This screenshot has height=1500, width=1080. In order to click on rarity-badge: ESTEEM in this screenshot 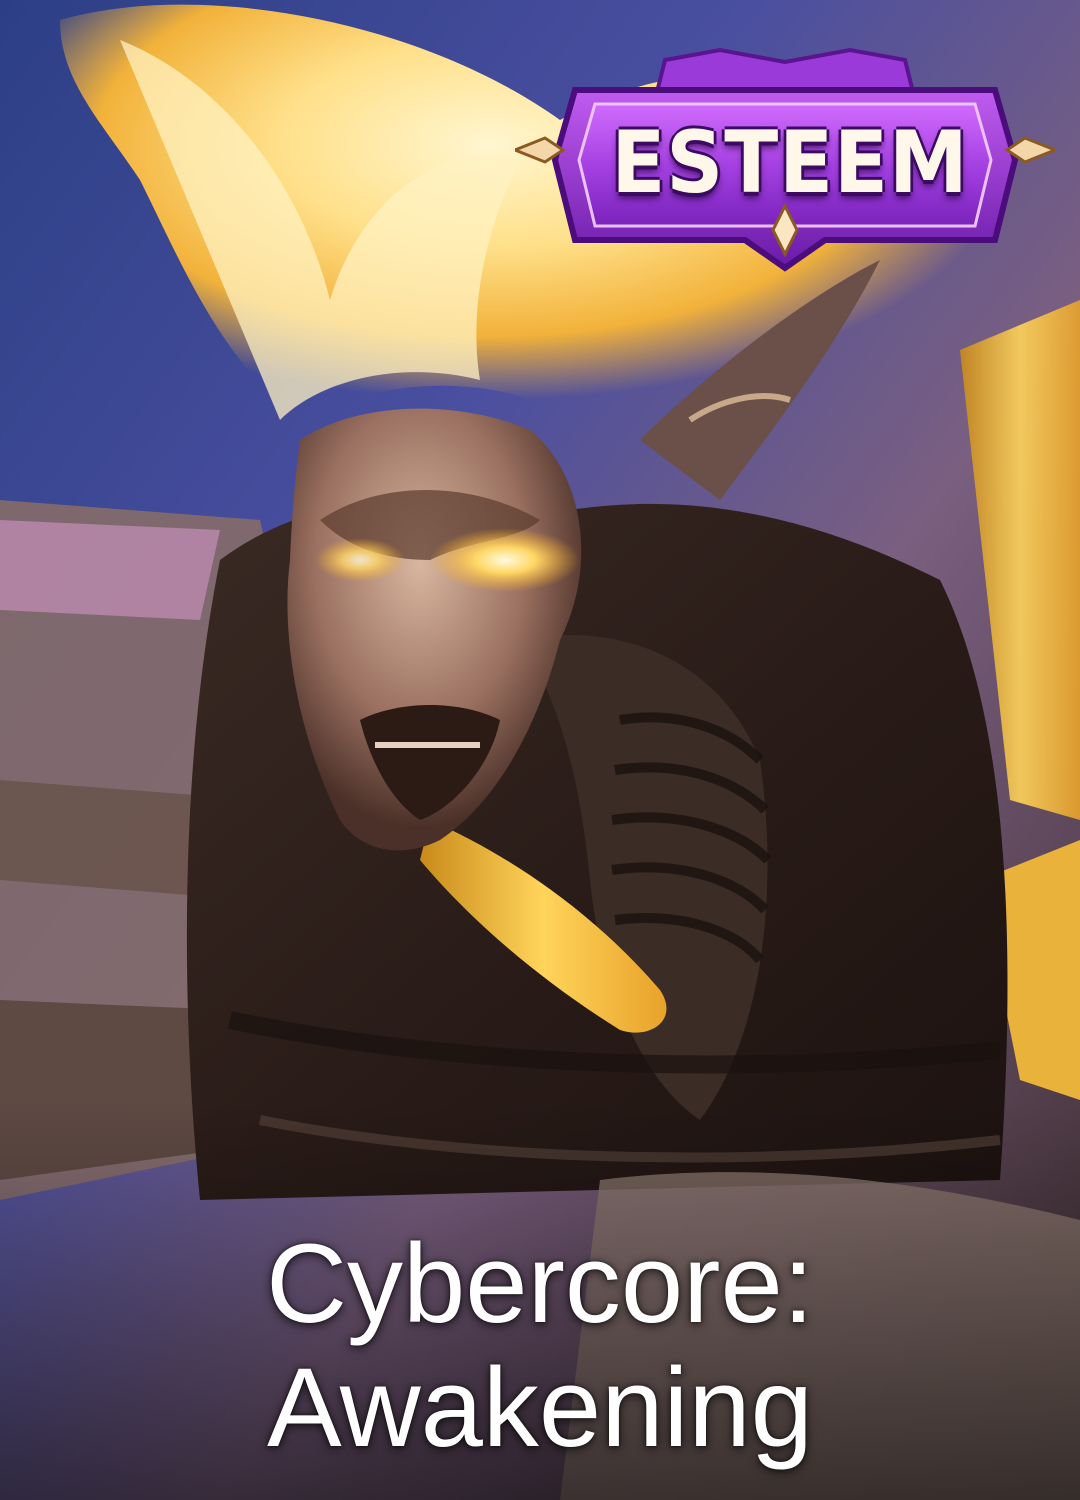, I will do `click(785, 157)`.